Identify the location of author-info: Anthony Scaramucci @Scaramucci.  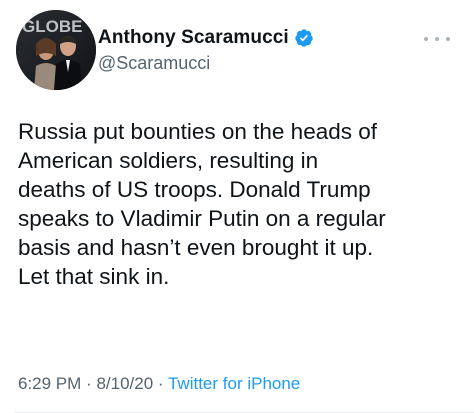
(206, 50).